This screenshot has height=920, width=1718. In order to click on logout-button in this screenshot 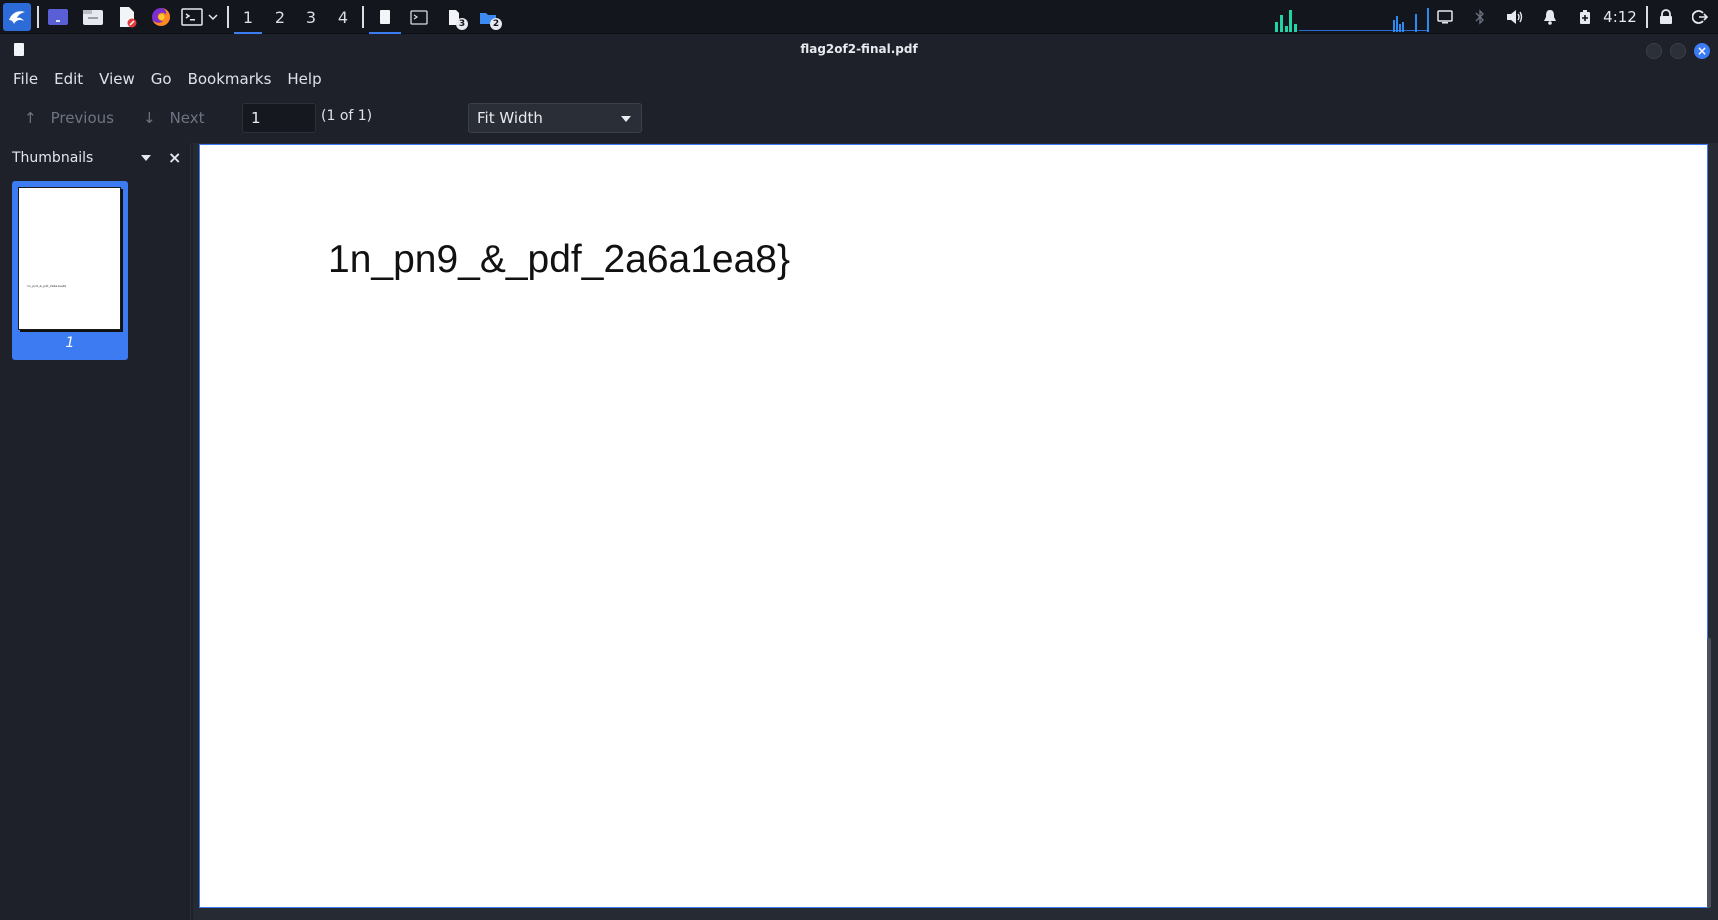, I will do `click(1700, 17)`.